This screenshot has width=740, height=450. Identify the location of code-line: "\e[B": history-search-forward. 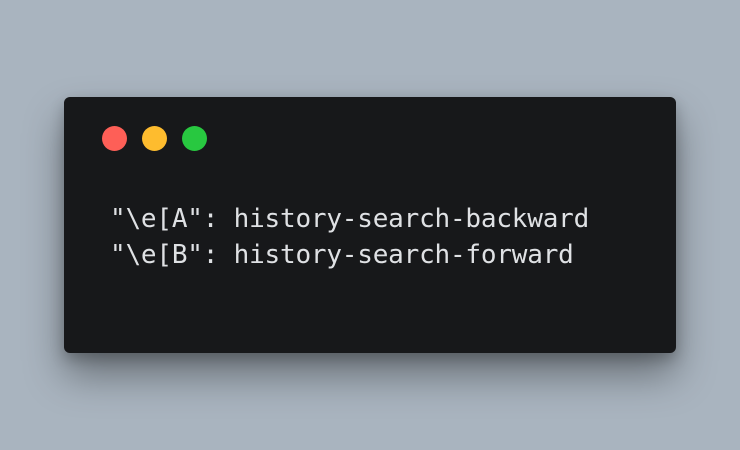
(342, 255).